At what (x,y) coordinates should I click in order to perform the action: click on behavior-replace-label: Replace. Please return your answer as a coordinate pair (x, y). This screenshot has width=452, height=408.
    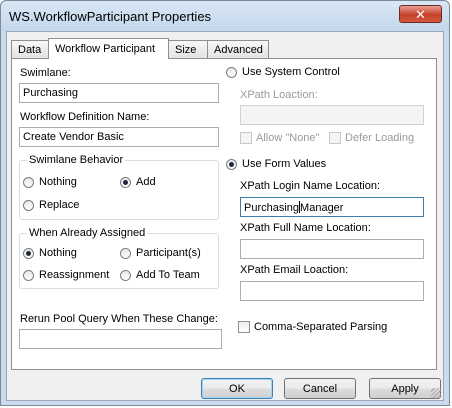
    Looking at the image, I should click on (59, 205).